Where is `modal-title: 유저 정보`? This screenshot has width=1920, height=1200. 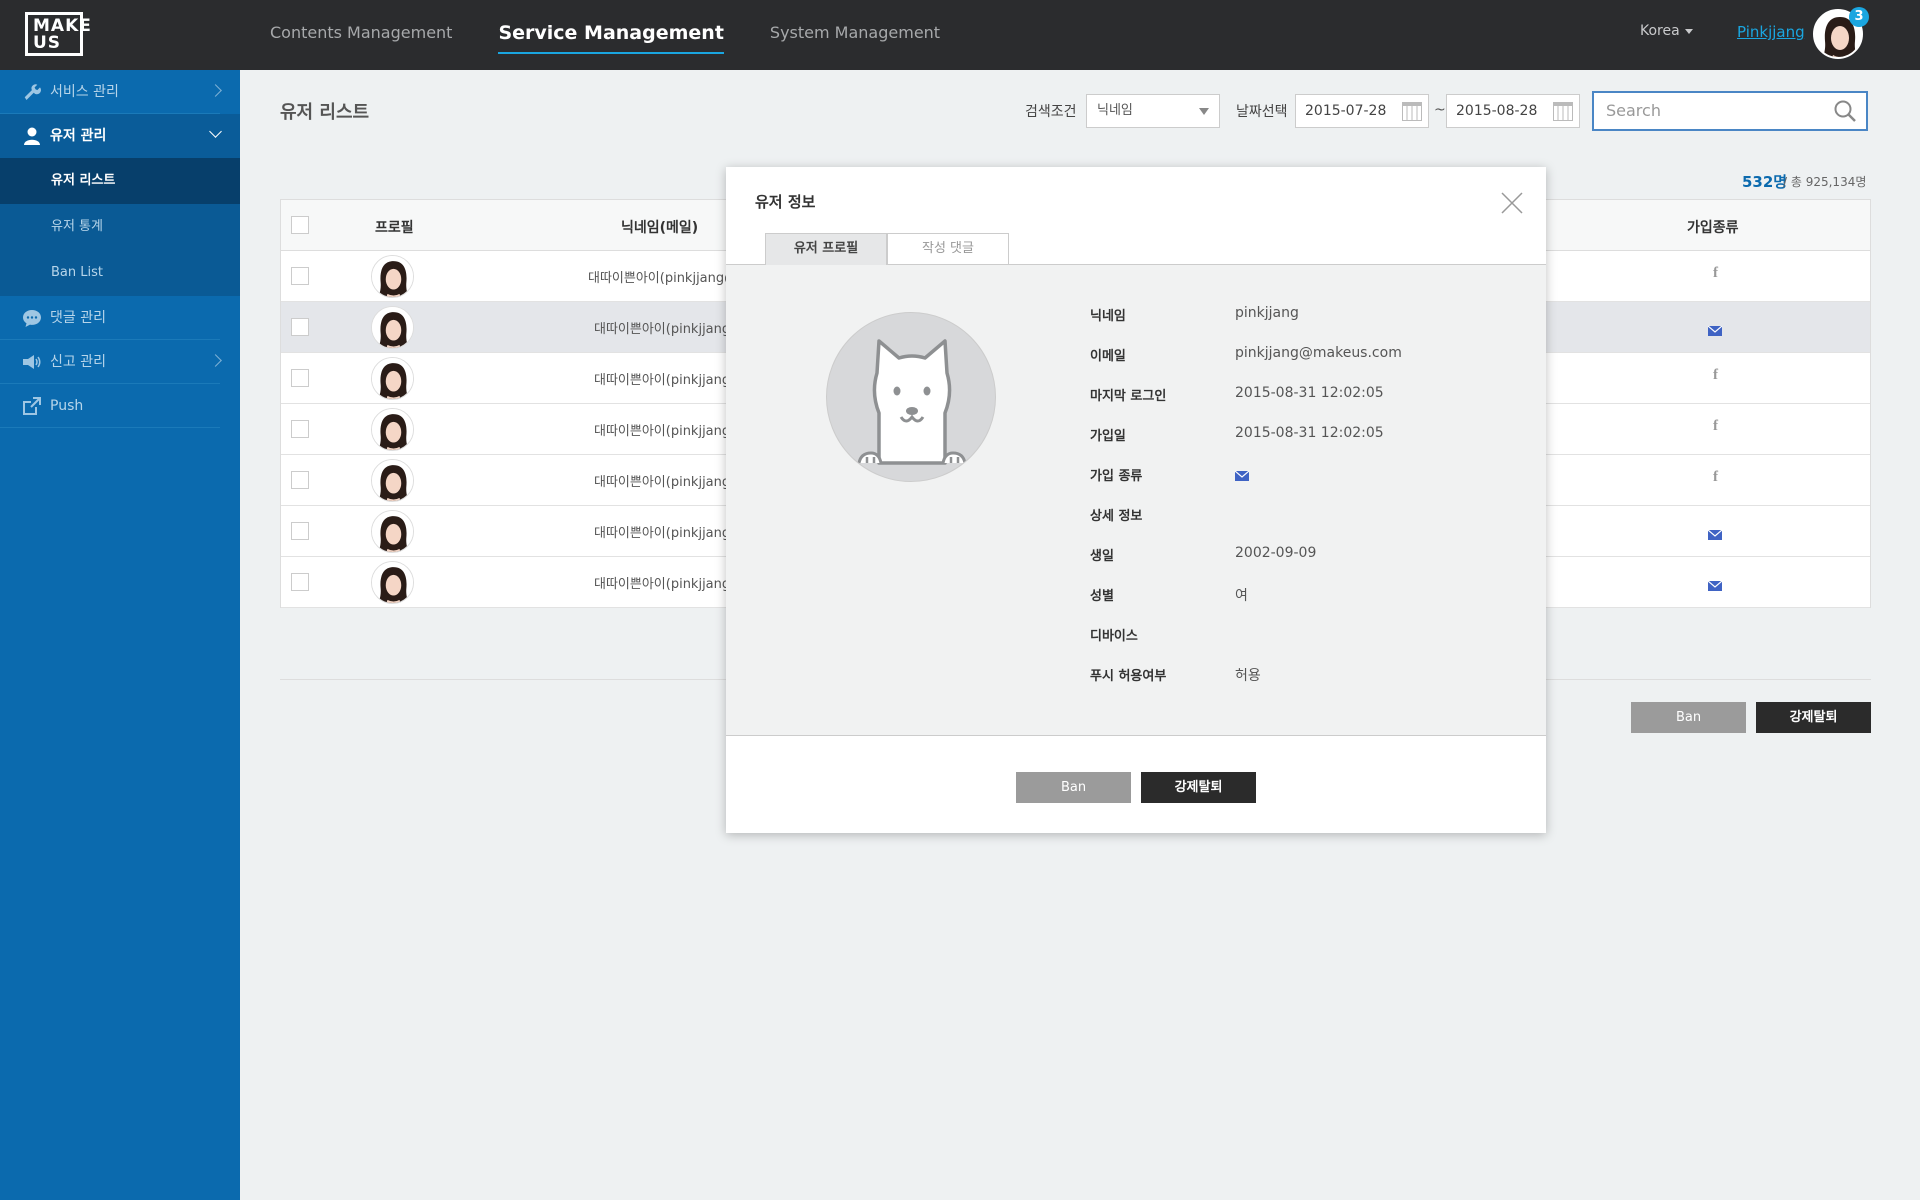
modal-title: 유저 정보 is located at coordinates (785, 202).